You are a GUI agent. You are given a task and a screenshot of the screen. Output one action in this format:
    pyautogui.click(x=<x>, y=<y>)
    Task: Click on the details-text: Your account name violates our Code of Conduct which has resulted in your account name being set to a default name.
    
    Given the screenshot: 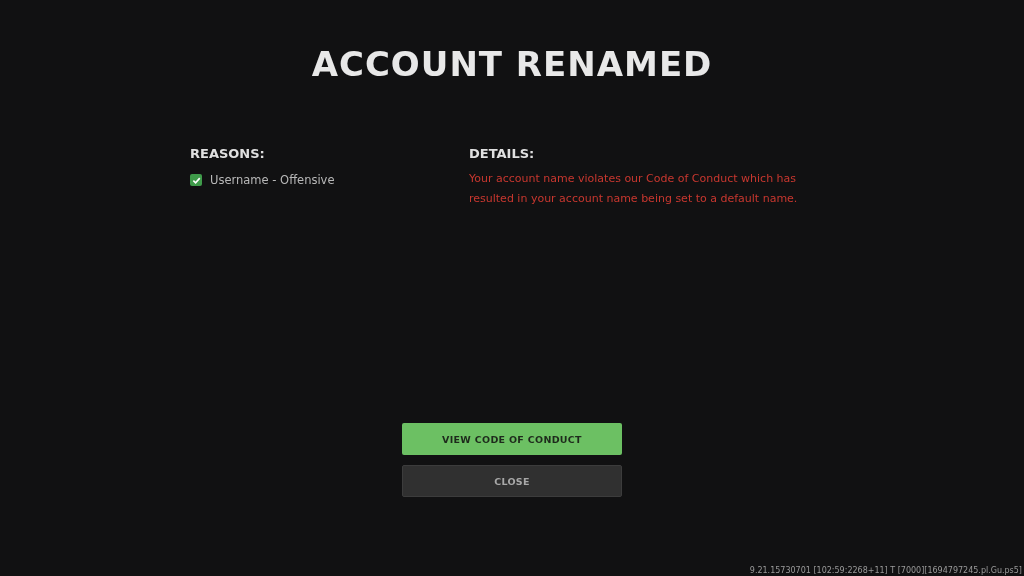 What is the action you would take?
    pyautogui.click(x=634, y=189)
    